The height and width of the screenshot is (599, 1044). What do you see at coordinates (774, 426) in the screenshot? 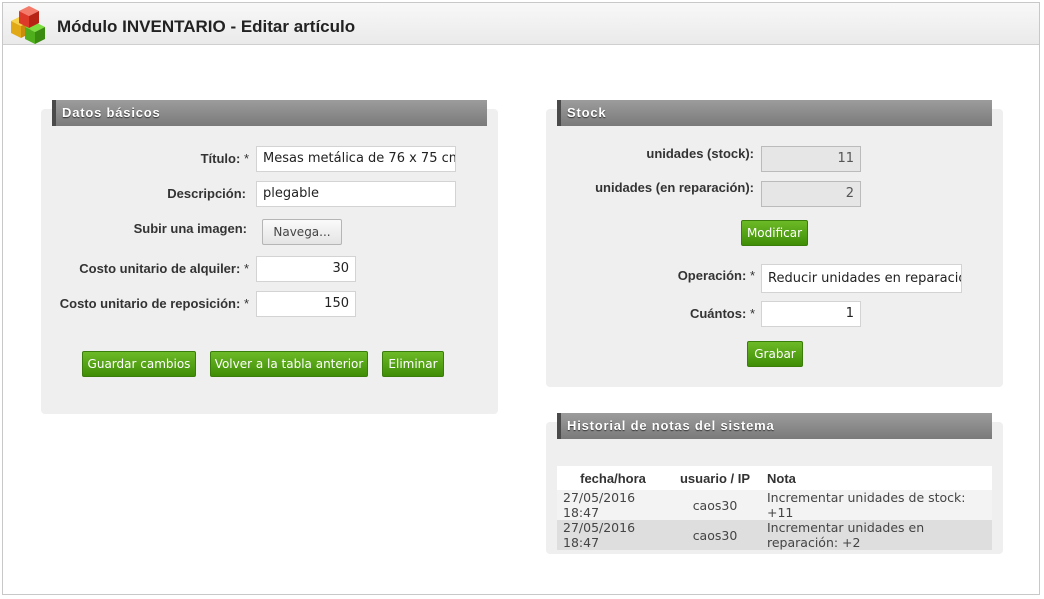
I see `historial-heading: Historial de notas del sistema` at bounding box center [774, 426].